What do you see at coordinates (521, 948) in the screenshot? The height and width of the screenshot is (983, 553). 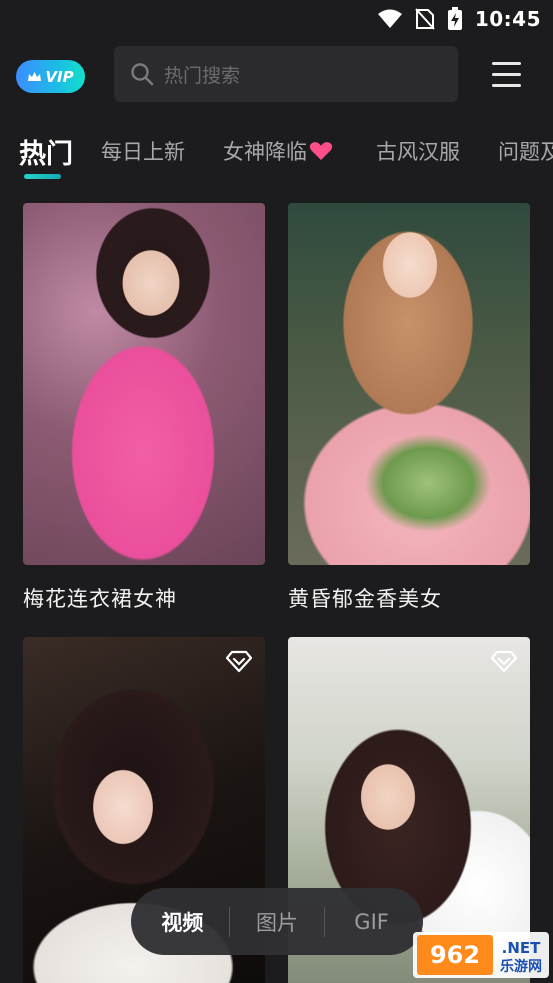 I see `svg-text: .NET` at bounding box center [521, 948].